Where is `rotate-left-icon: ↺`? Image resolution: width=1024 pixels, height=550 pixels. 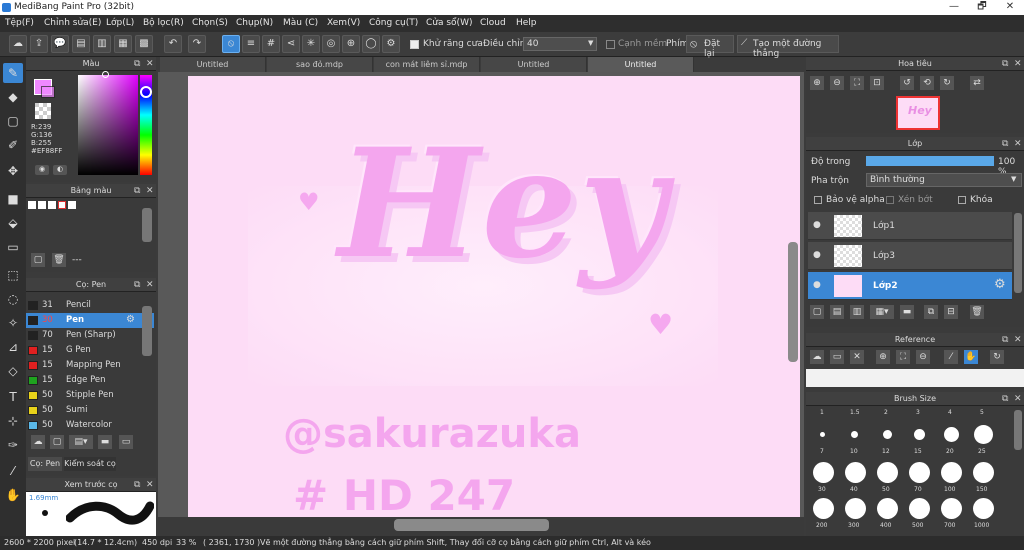
rotate-left-icon: ↺ is located at coordinates (907, 83).